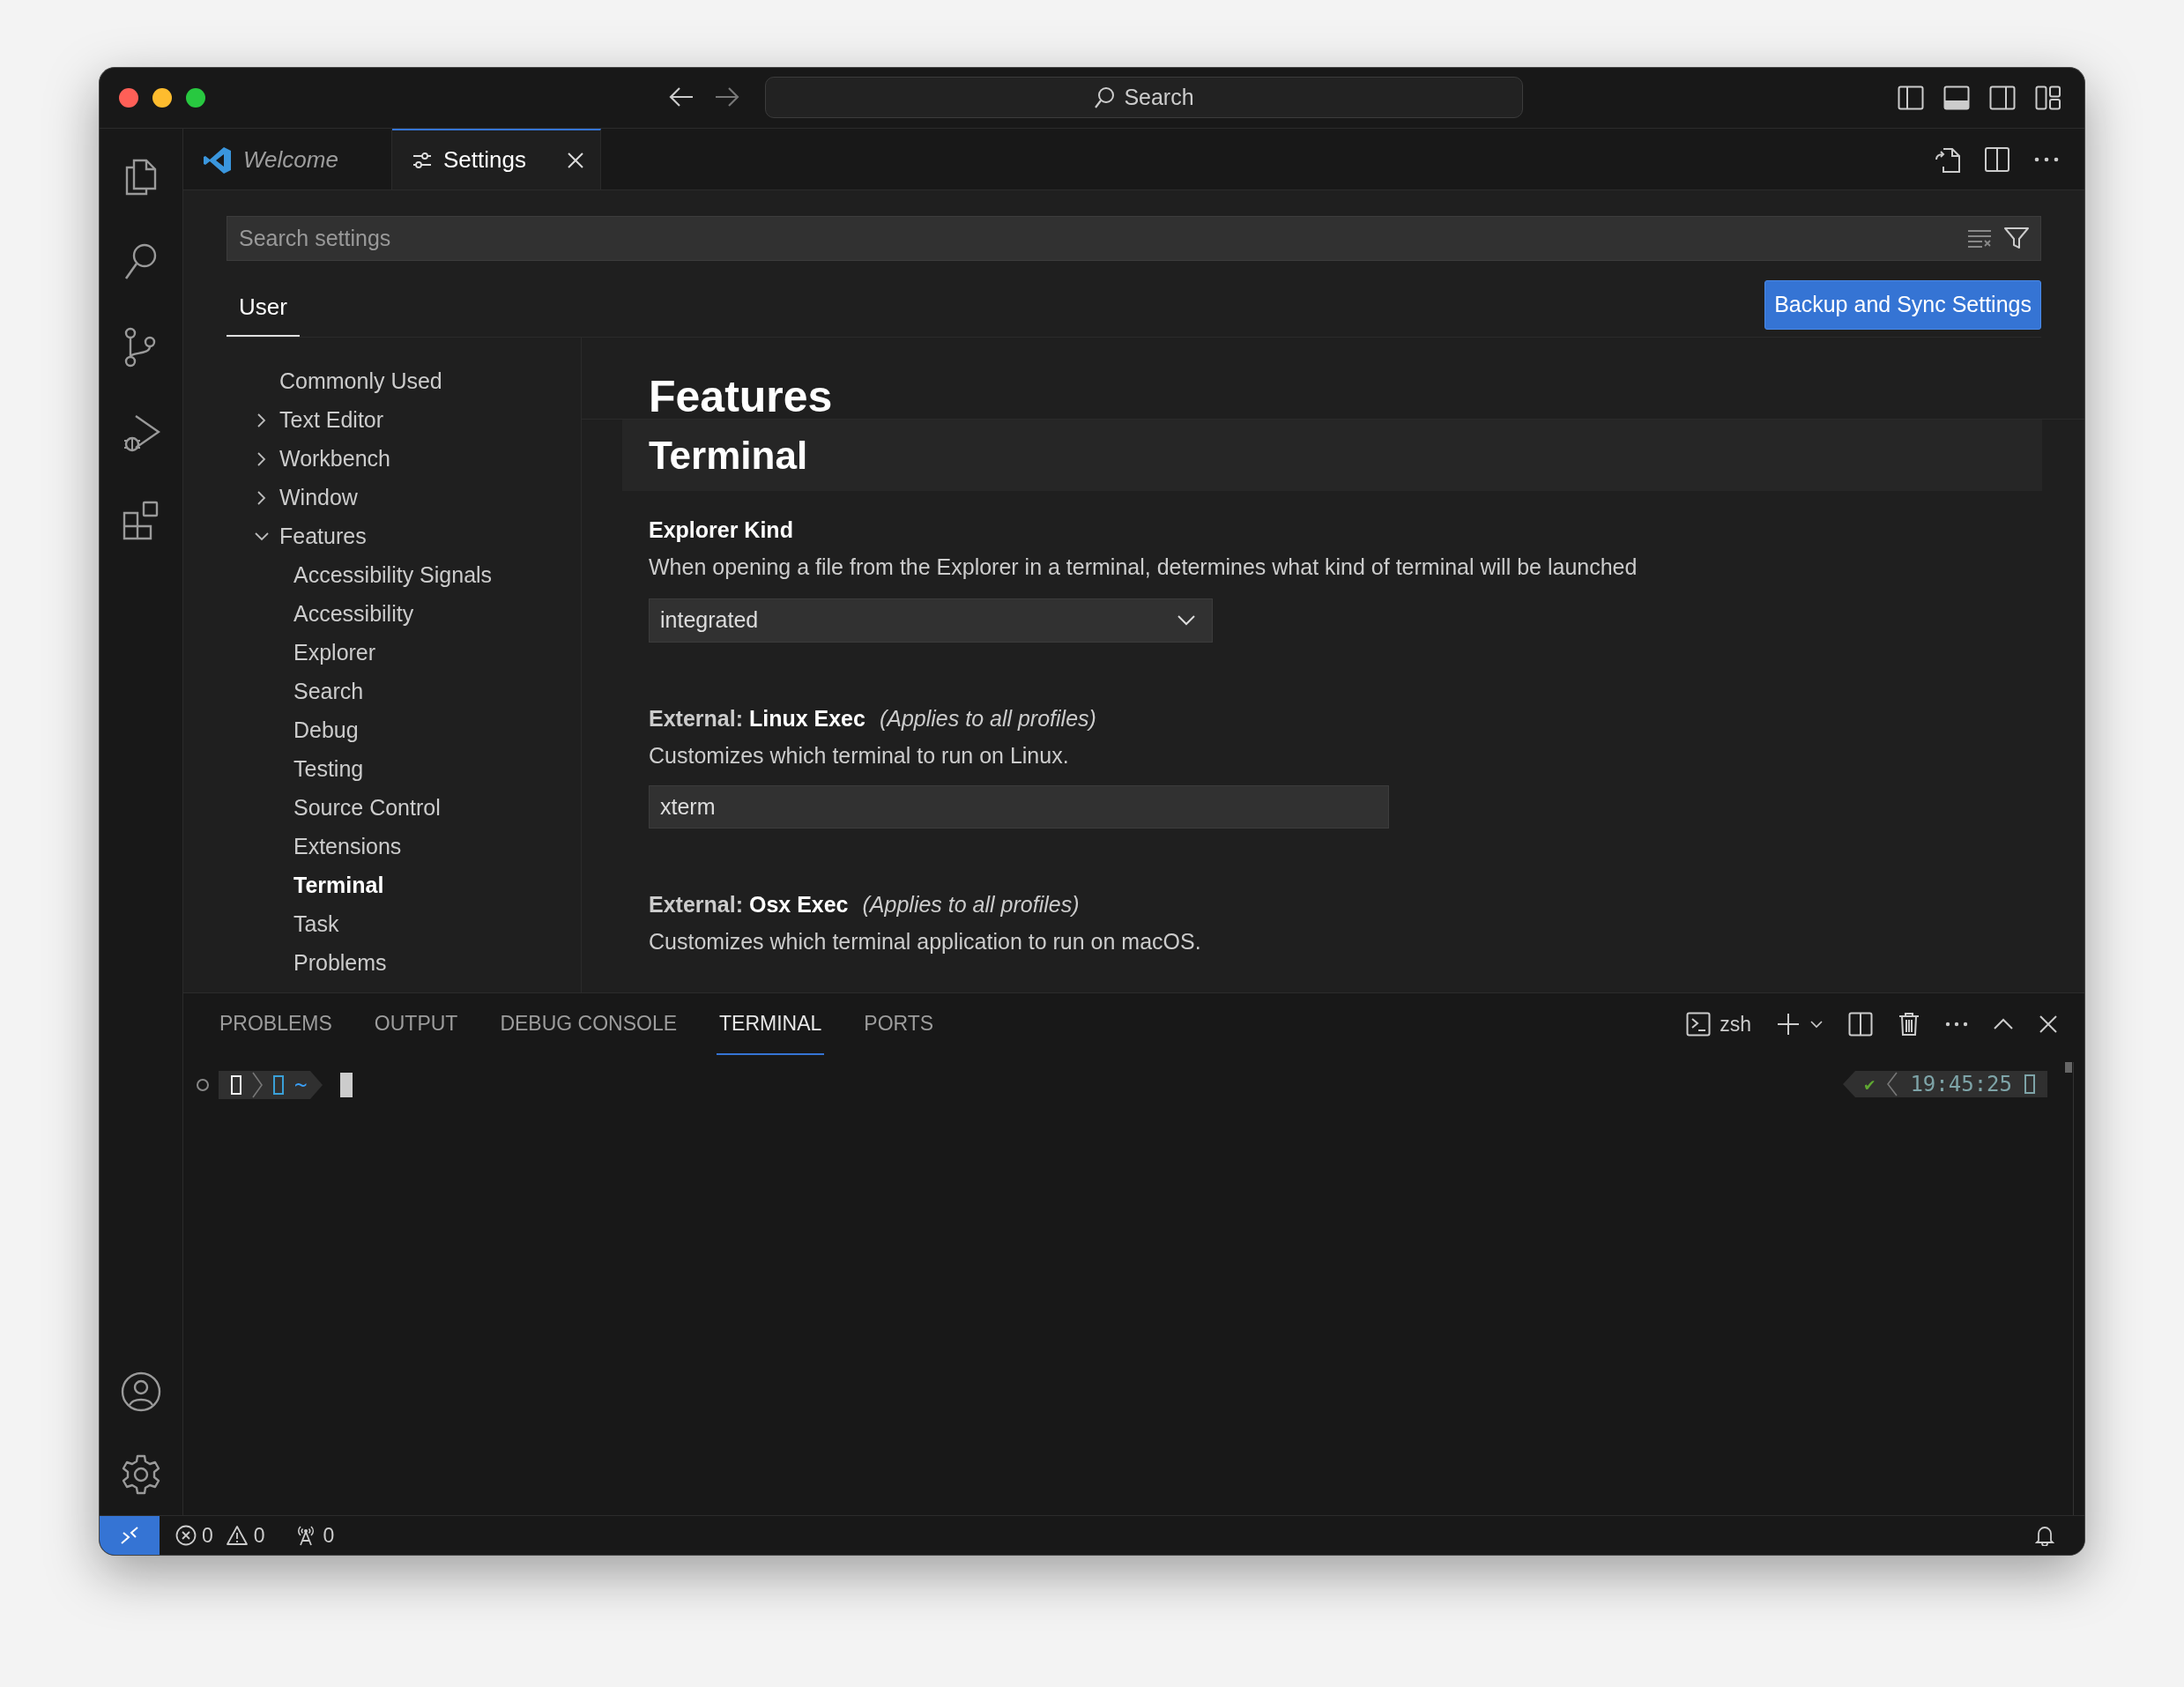 This screenshot has width=2184, height=1687. What do you see at coordinates (1870, 1084) in the screenshot?
I see `status-check: ✔` at bounding box center [1870, 1084].